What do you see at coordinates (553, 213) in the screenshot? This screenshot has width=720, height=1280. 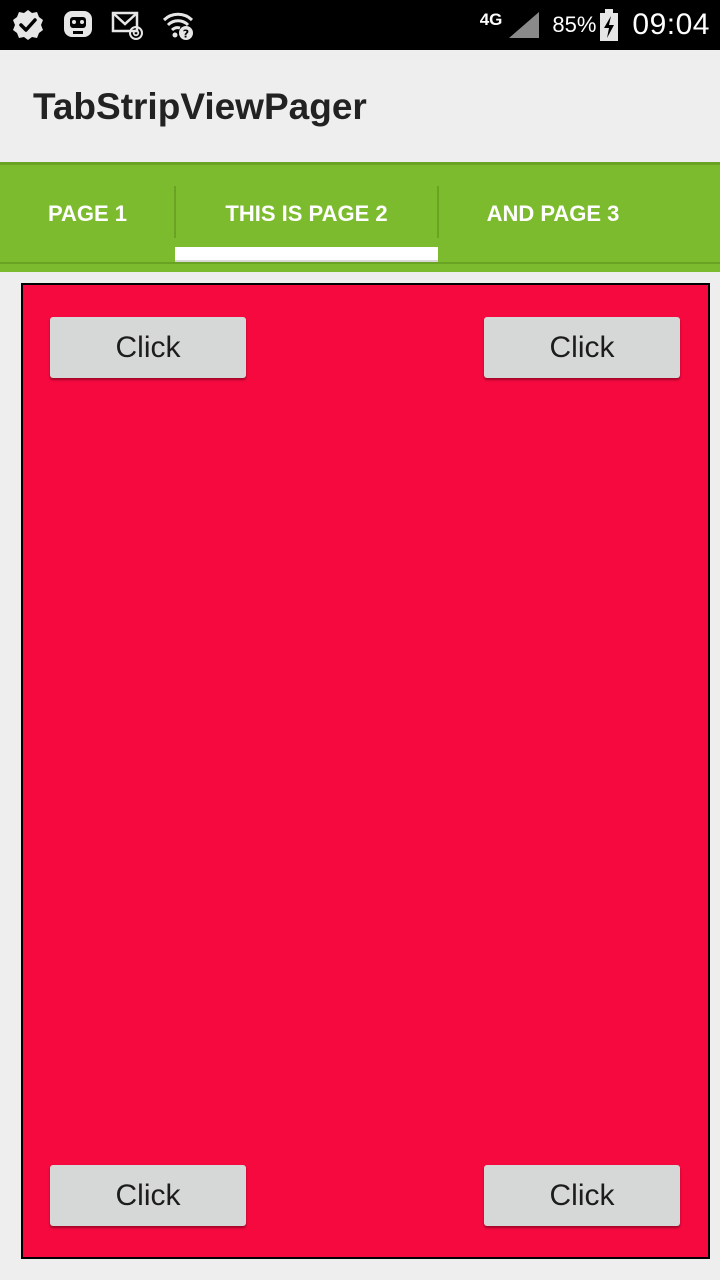 I see `tab-page-3: AND PAGE 3` at bounding box center [553, 213].